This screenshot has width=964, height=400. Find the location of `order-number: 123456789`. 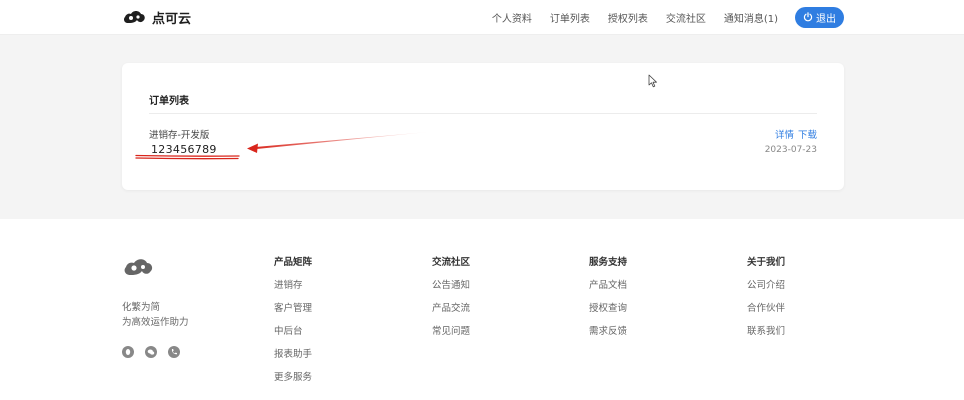

order-number: 123456789 is located at coordinates (184, 149).